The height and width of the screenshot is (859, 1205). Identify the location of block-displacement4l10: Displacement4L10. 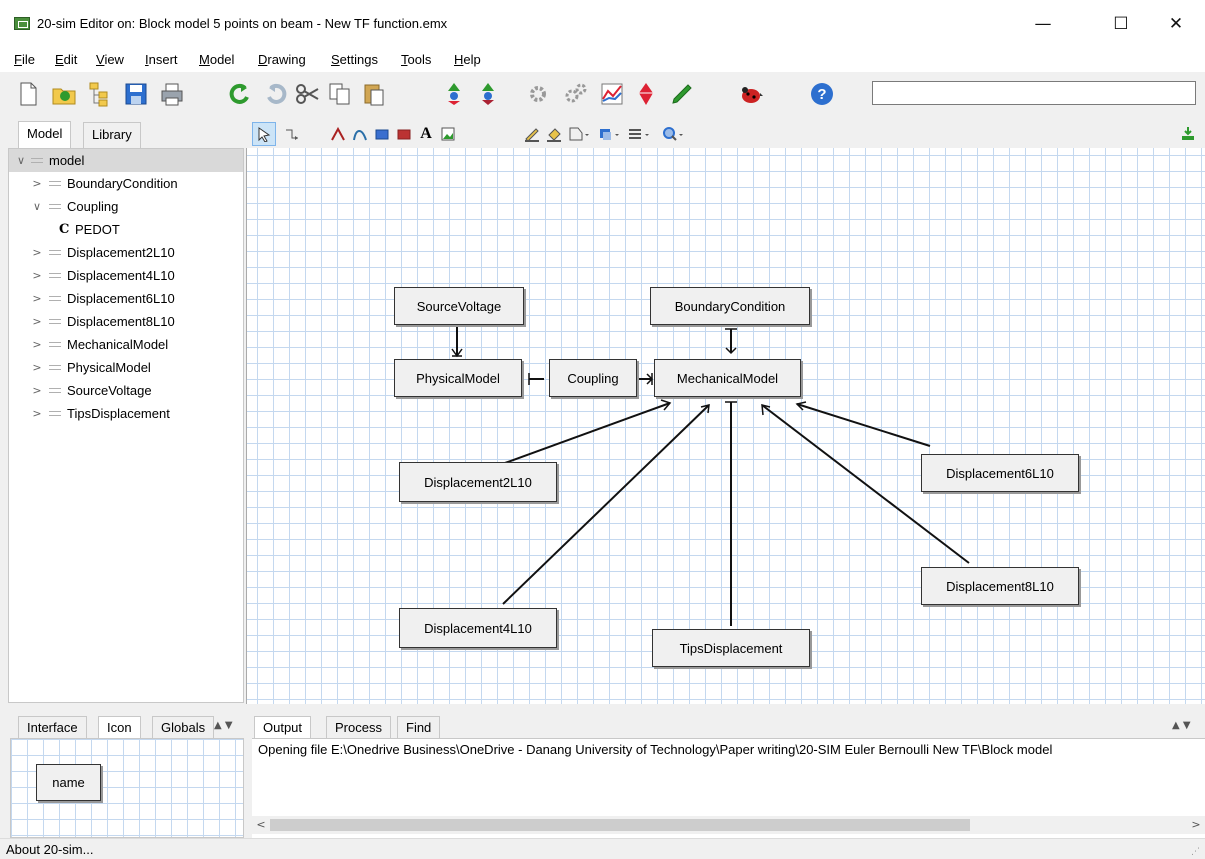
(478, 628).